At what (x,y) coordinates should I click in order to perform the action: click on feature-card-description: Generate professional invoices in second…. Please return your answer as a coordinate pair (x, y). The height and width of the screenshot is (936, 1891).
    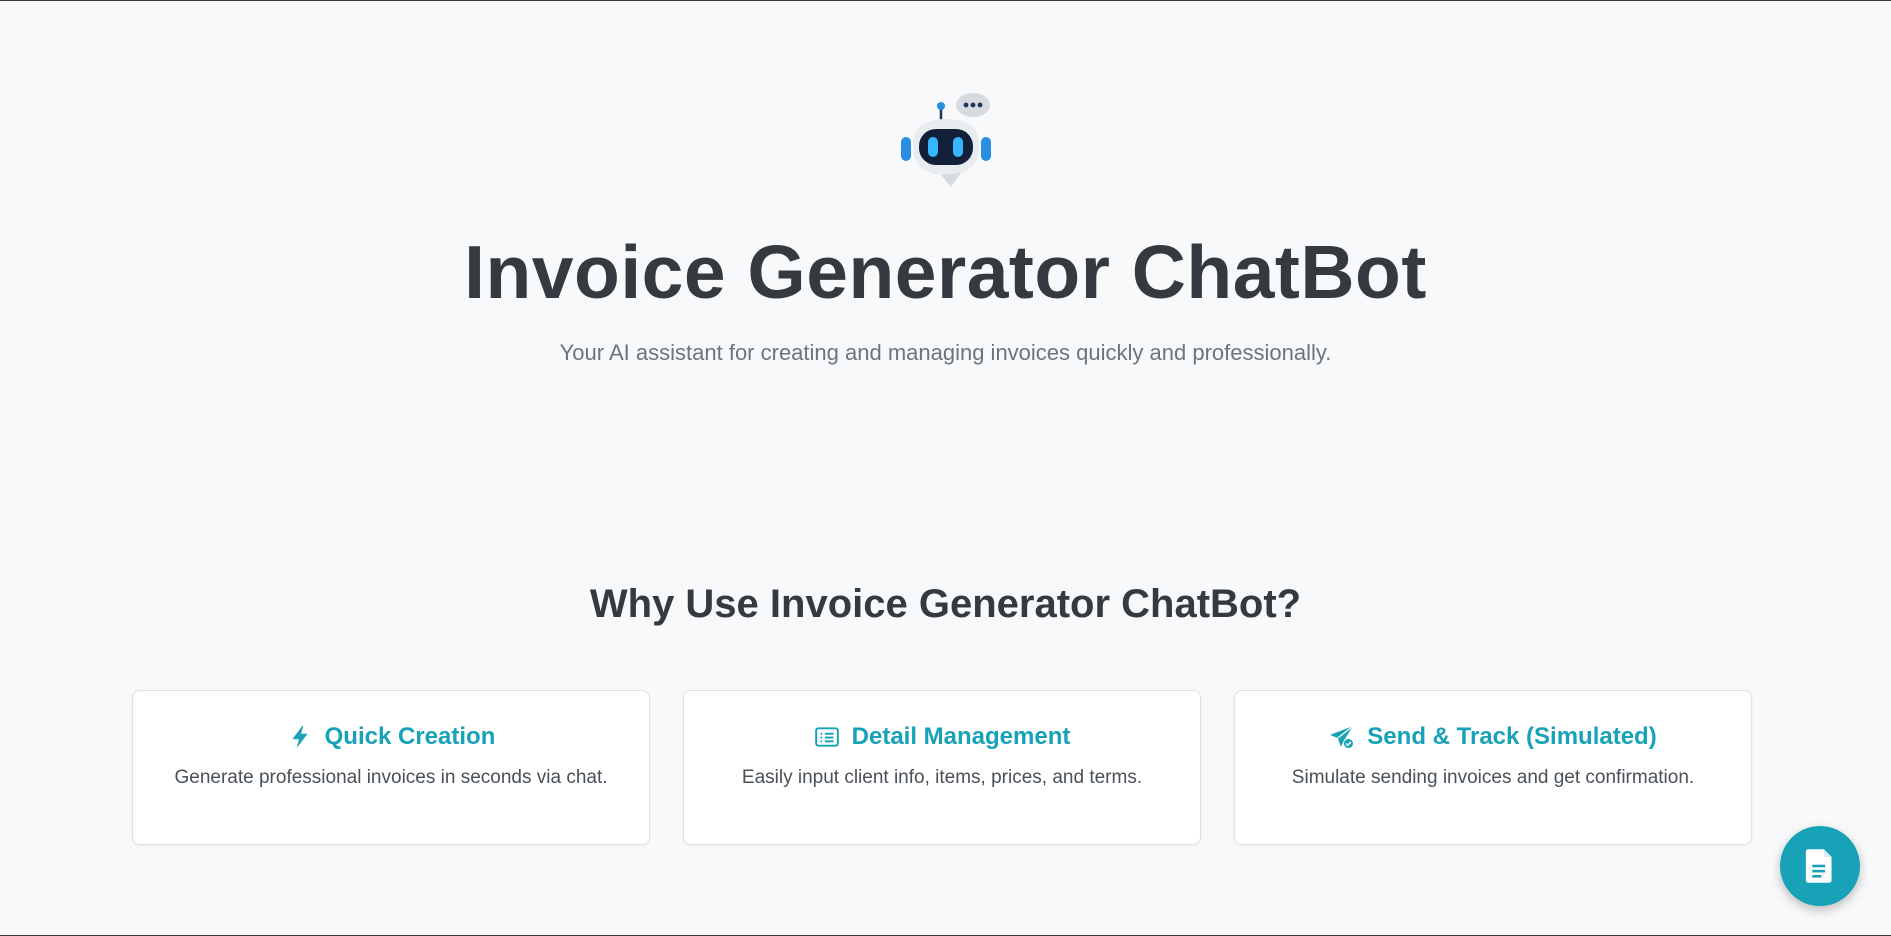
    Looking at the image, I should click on (391, 777).